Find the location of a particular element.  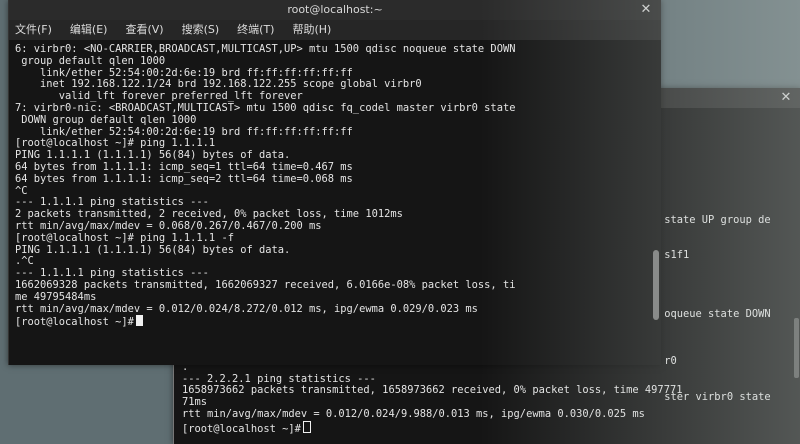

terminal-line: DOWN group default qlen 1000 is located at coordinates (106, 119).